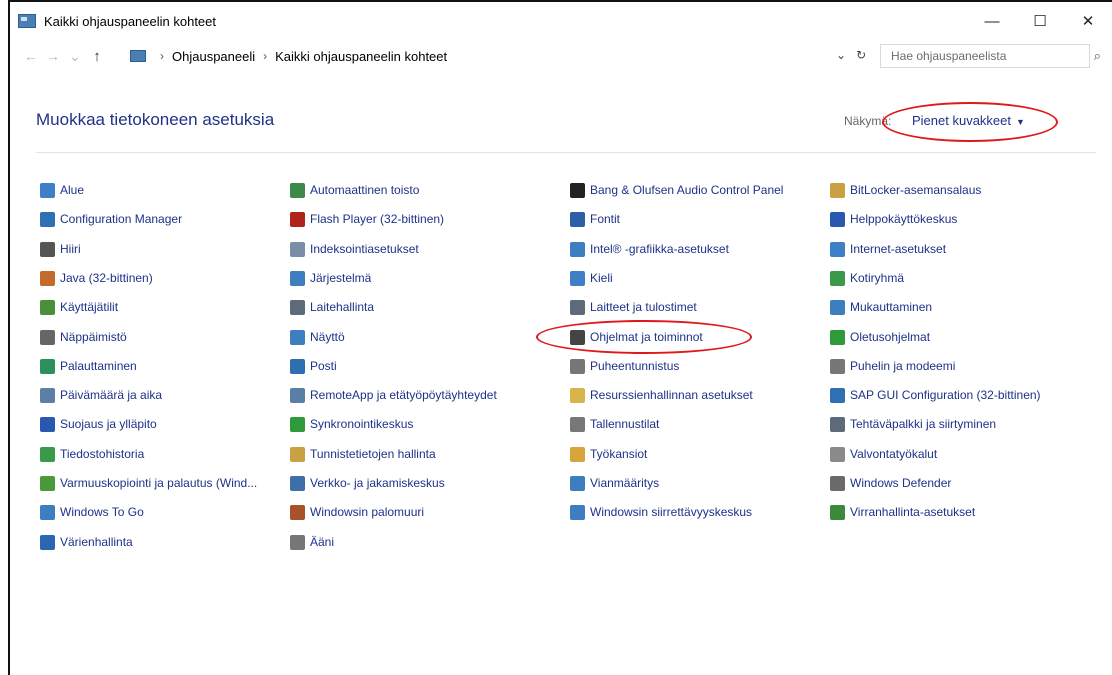 Image resolution: width=1112 pixels, height=675 pixels. I want to click on control-panel-item: Näyttö, so click(317, 337).